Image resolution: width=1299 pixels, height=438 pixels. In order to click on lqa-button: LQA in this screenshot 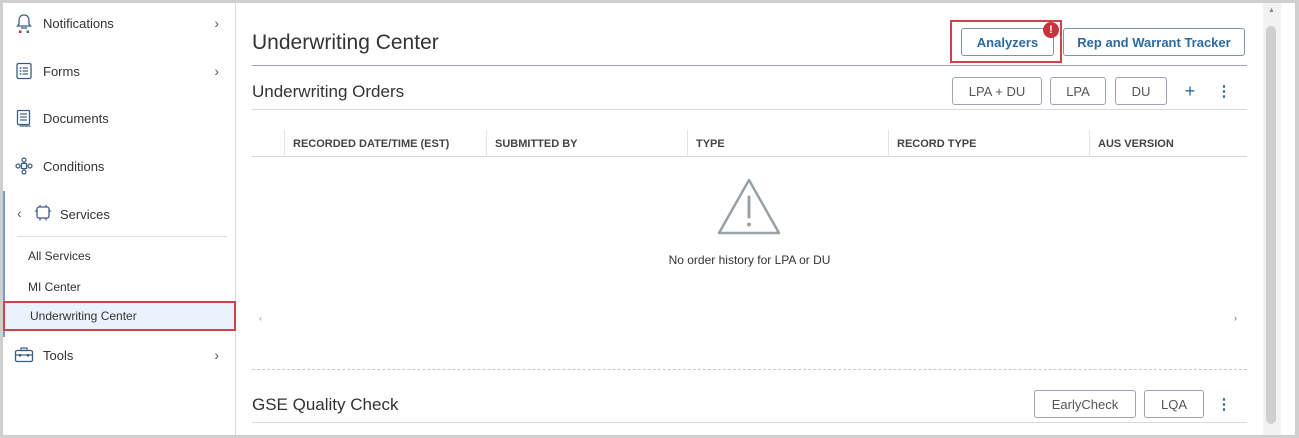, I will do `click(1174, 404)`.